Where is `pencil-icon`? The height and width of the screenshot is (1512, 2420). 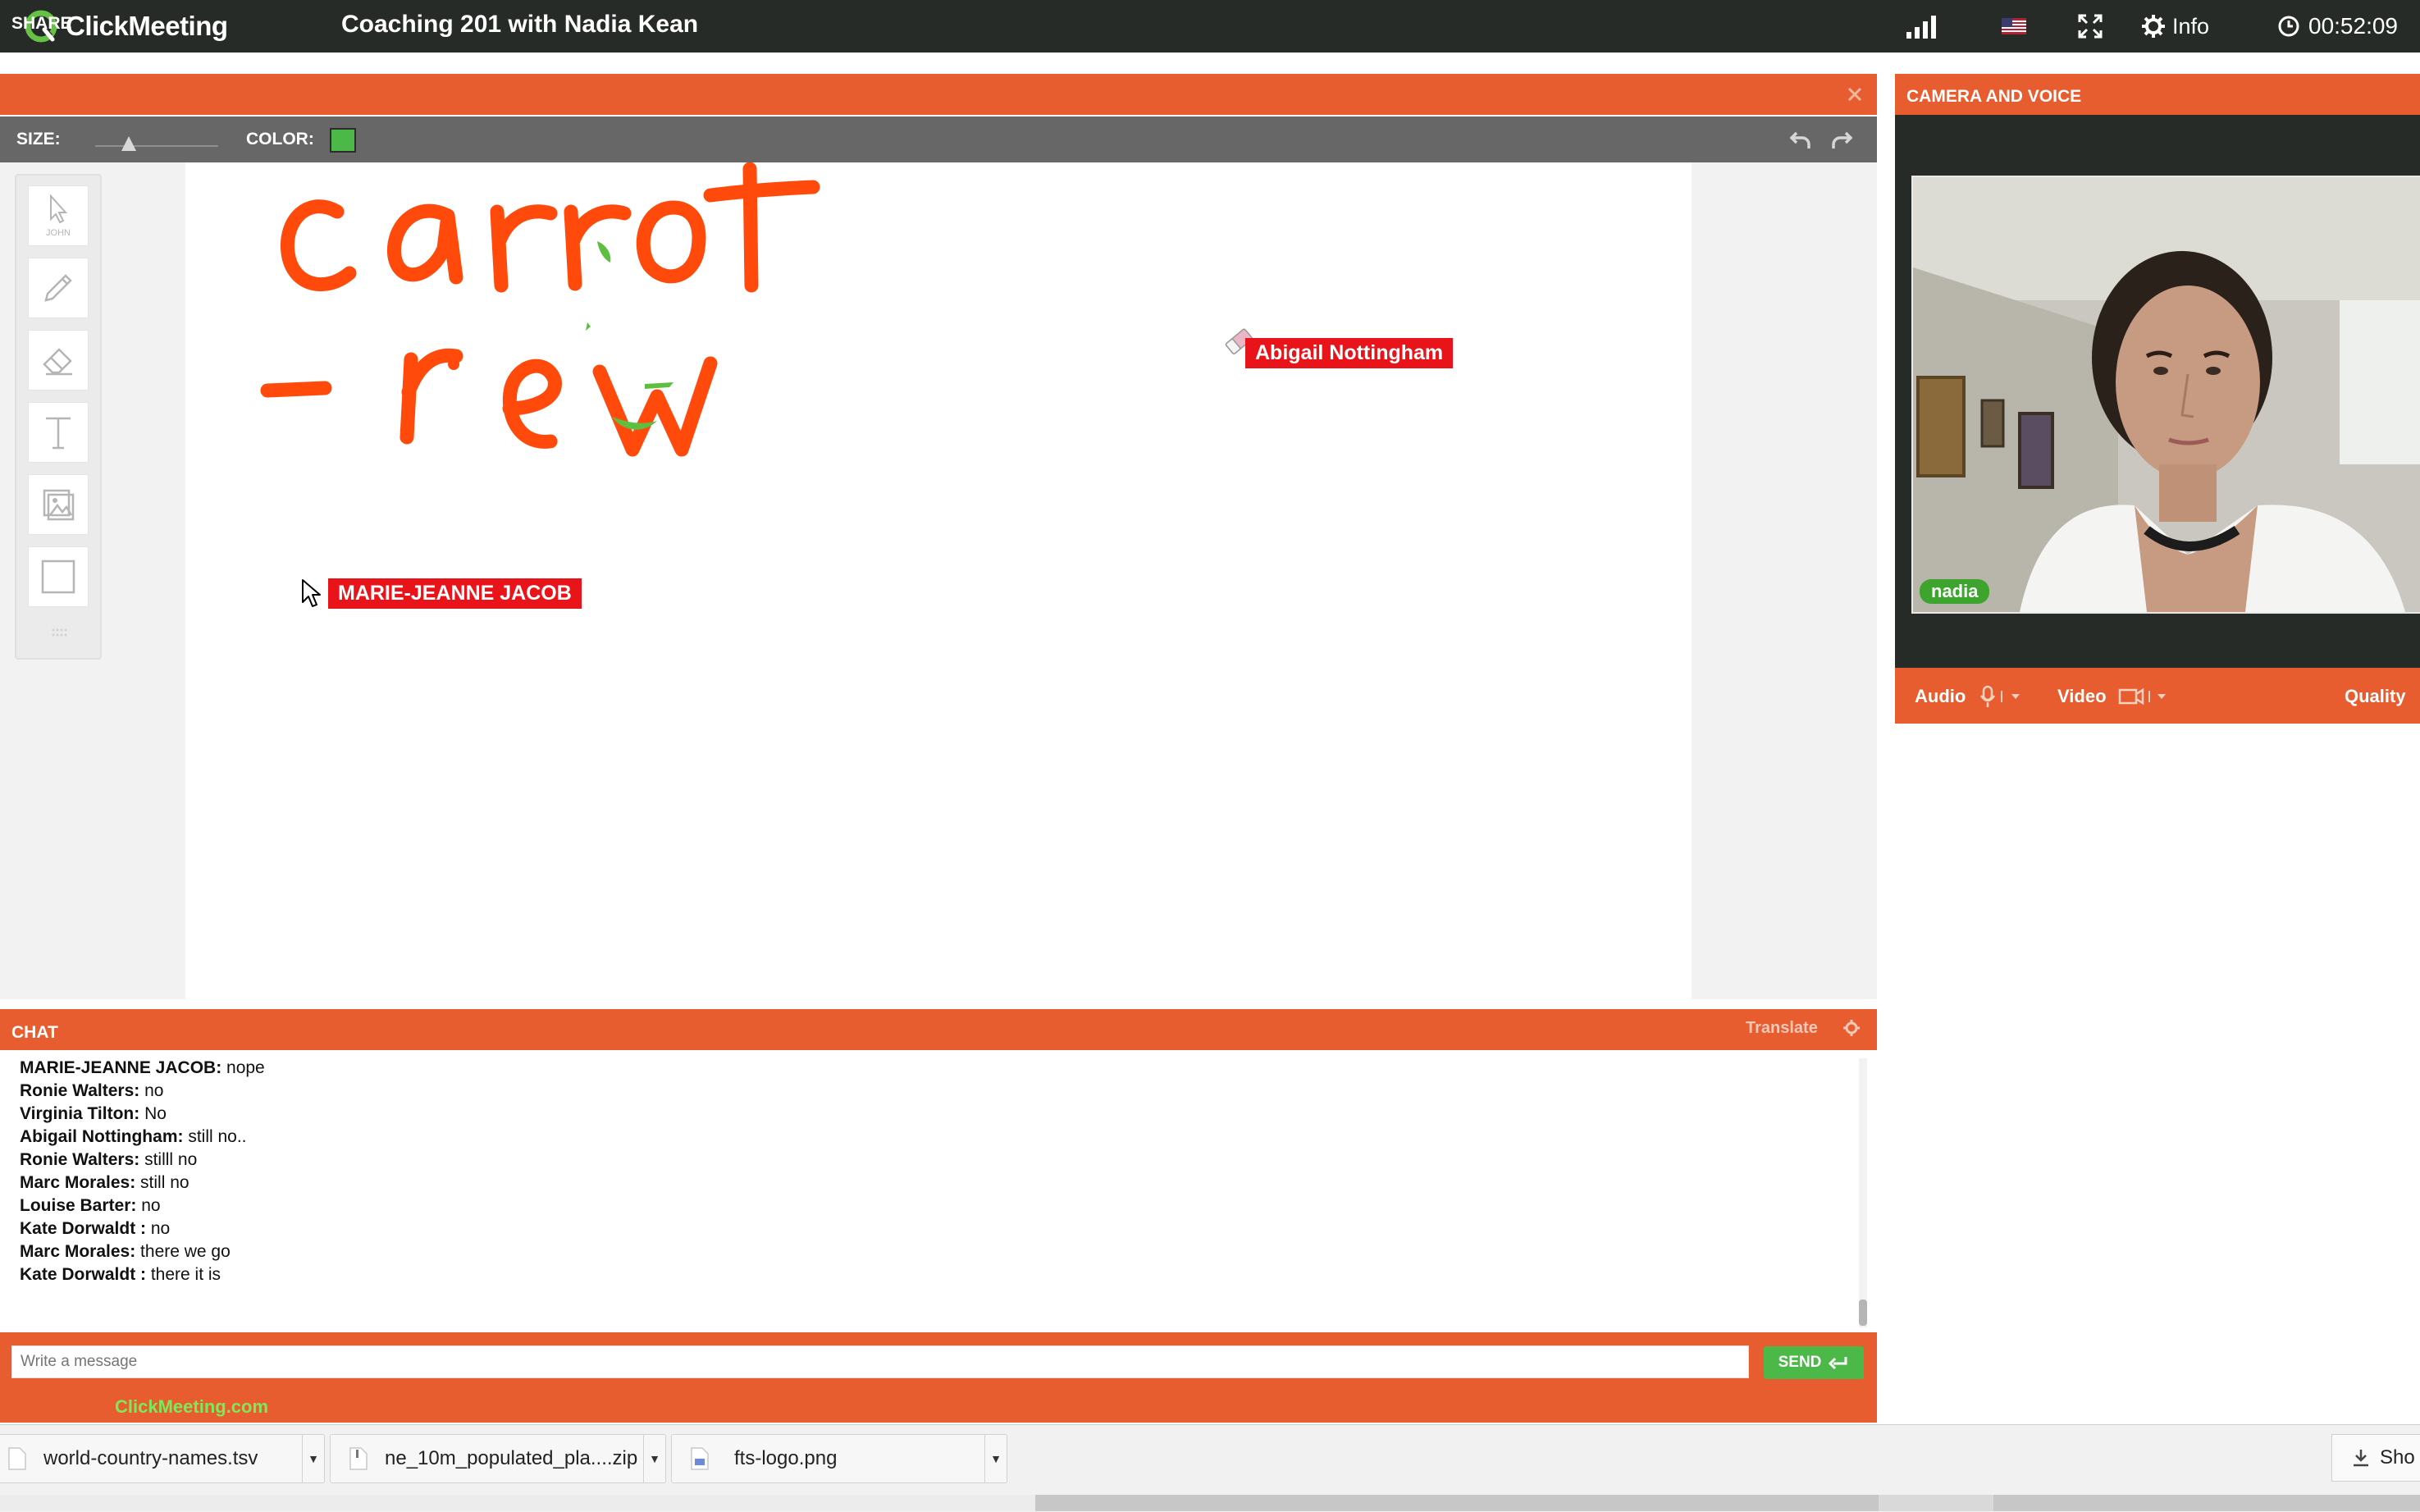 pencil-icon is located at coordinates (58, 288).